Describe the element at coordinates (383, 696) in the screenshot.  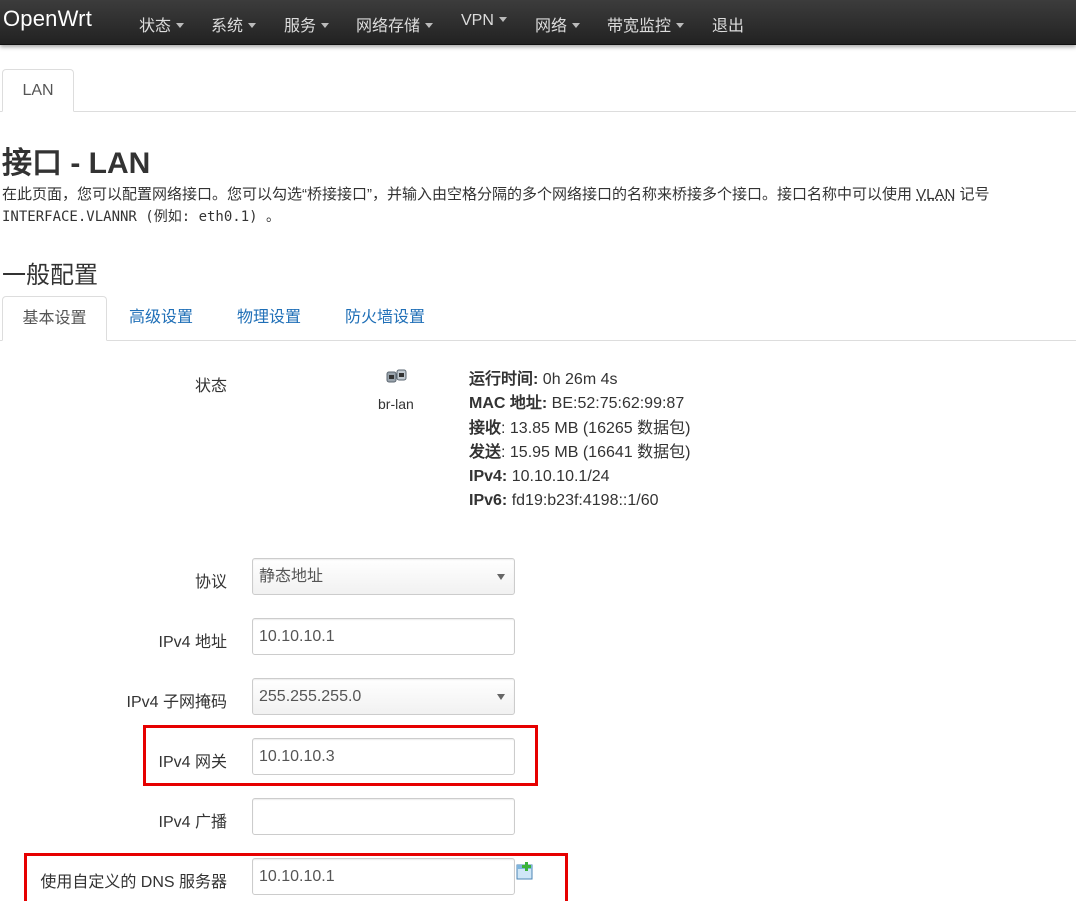
I see `ipv4-netmask-select: 255.255.255.0` at that location.